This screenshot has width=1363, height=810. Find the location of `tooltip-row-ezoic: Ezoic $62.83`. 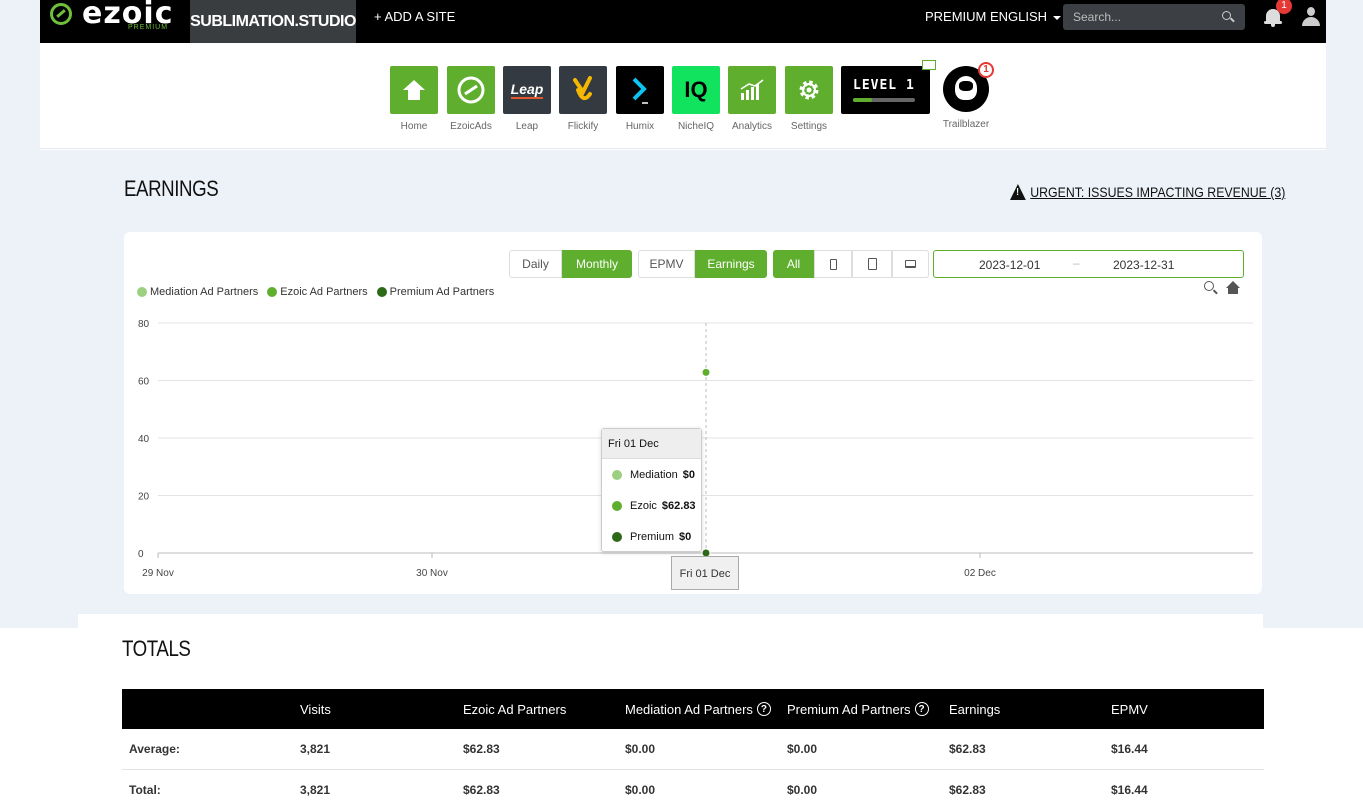

tooltip-row-ezoic: Ezoic $62.83 is located at coordinates (651, 505).